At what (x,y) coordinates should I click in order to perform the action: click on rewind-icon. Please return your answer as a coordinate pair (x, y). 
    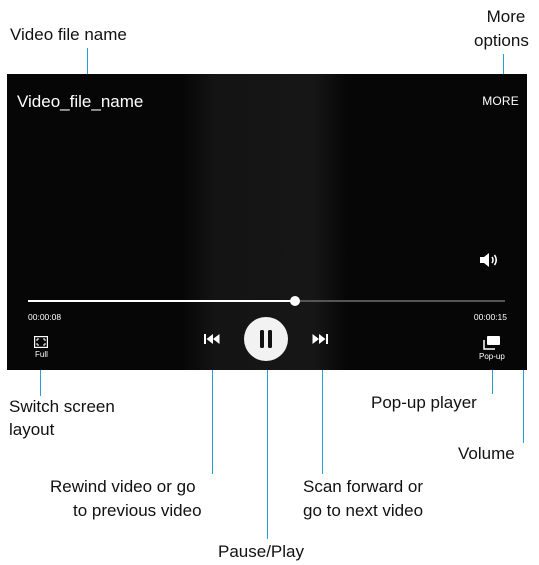
    Looking at the image, I should click on (212, 339).